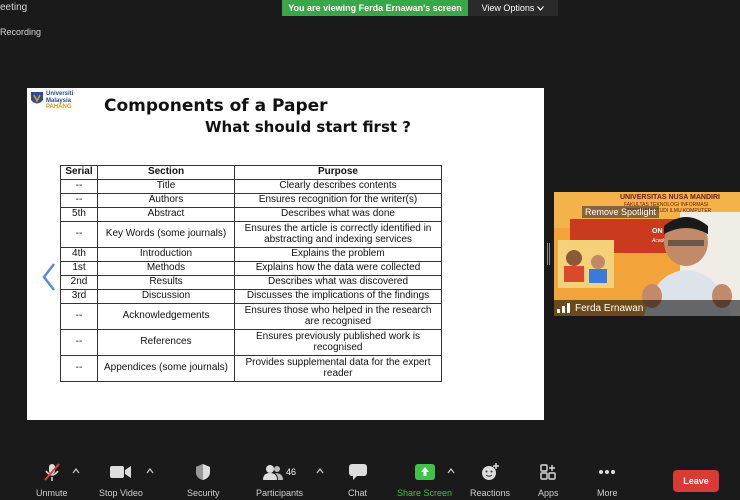  I want to click on serial-cell: 4th, so click(79, 254).